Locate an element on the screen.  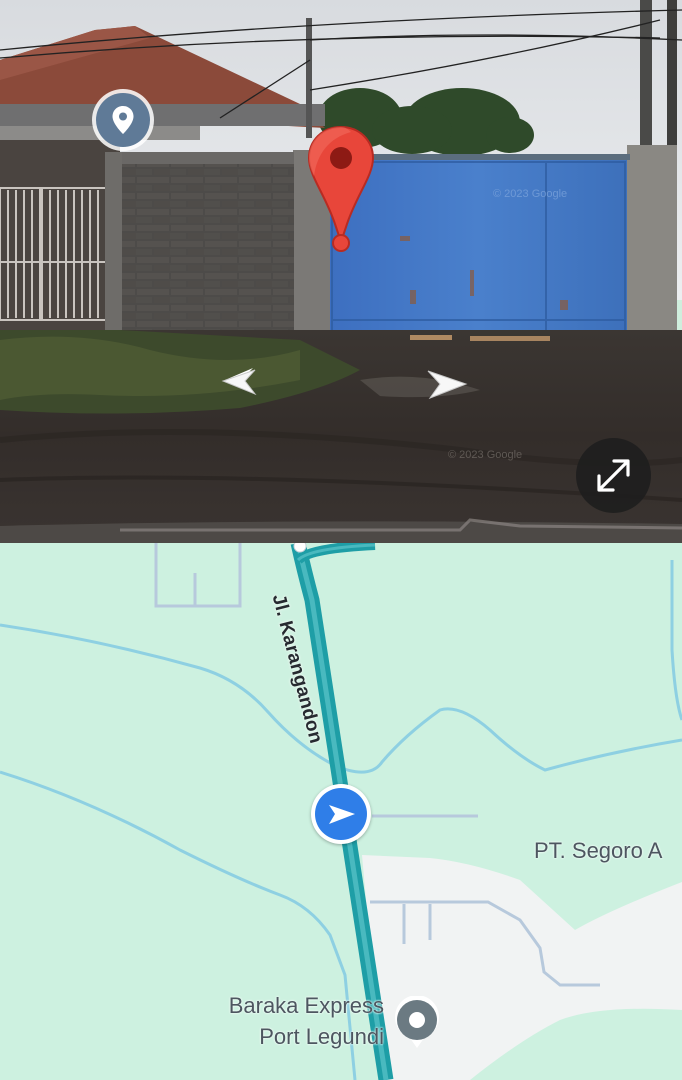
chevron-right-icon is located at coordinates (447, 384).